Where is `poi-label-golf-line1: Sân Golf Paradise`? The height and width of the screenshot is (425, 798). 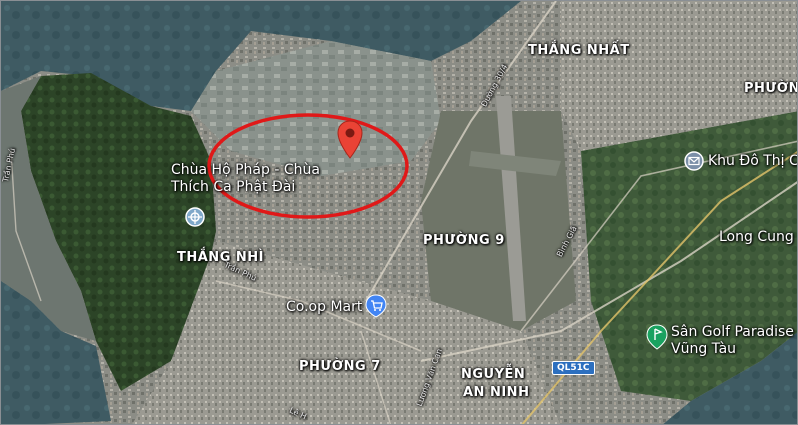
poi-label-golf-line1: Sân Golf Paradise is located at coordinates (732, 332).